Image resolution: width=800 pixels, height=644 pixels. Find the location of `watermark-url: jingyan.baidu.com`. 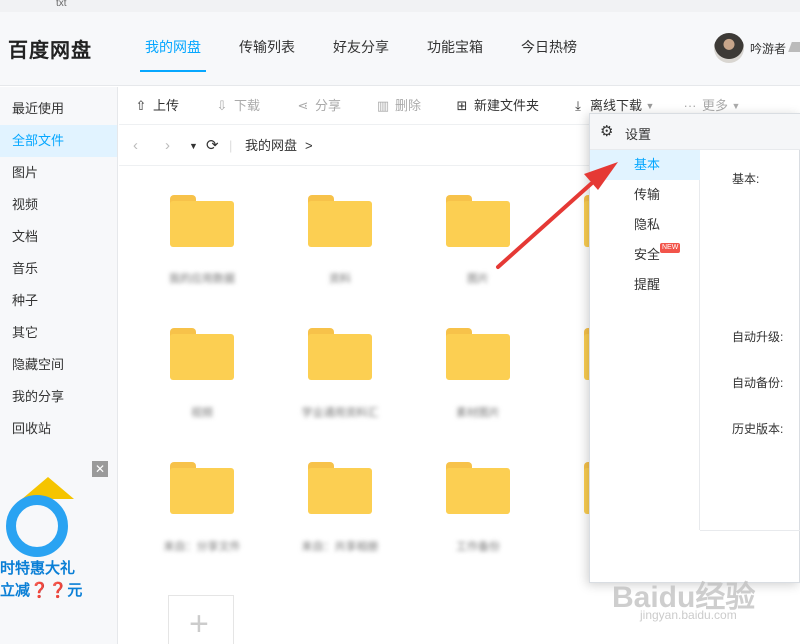

watermark-url: jingyan.baidu.com is located at coordinates (688, 615).